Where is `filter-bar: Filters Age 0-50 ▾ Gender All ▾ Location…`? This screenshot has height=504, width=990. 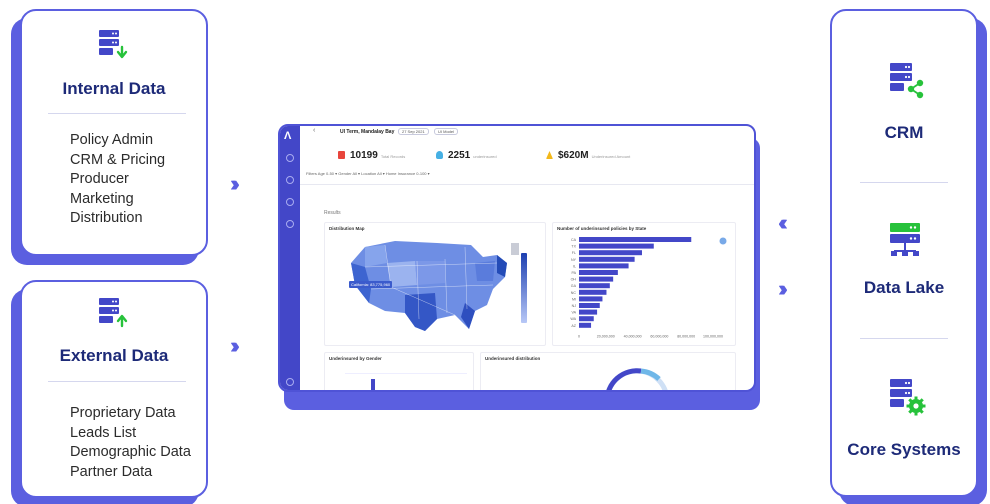 filter-bar: Filters Age 0-50 ▾ Gender All ▾ Location… is located at coordinates (368, 173).